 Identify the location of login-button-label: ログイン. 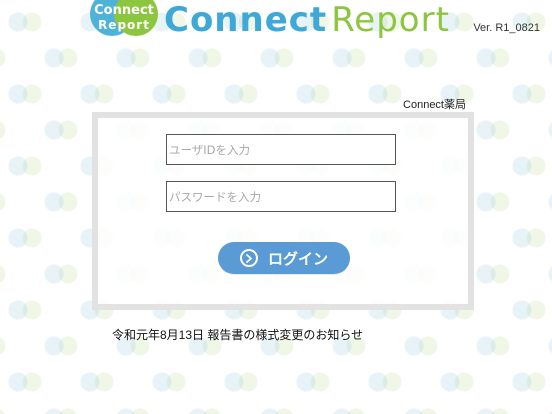
(297, 258).